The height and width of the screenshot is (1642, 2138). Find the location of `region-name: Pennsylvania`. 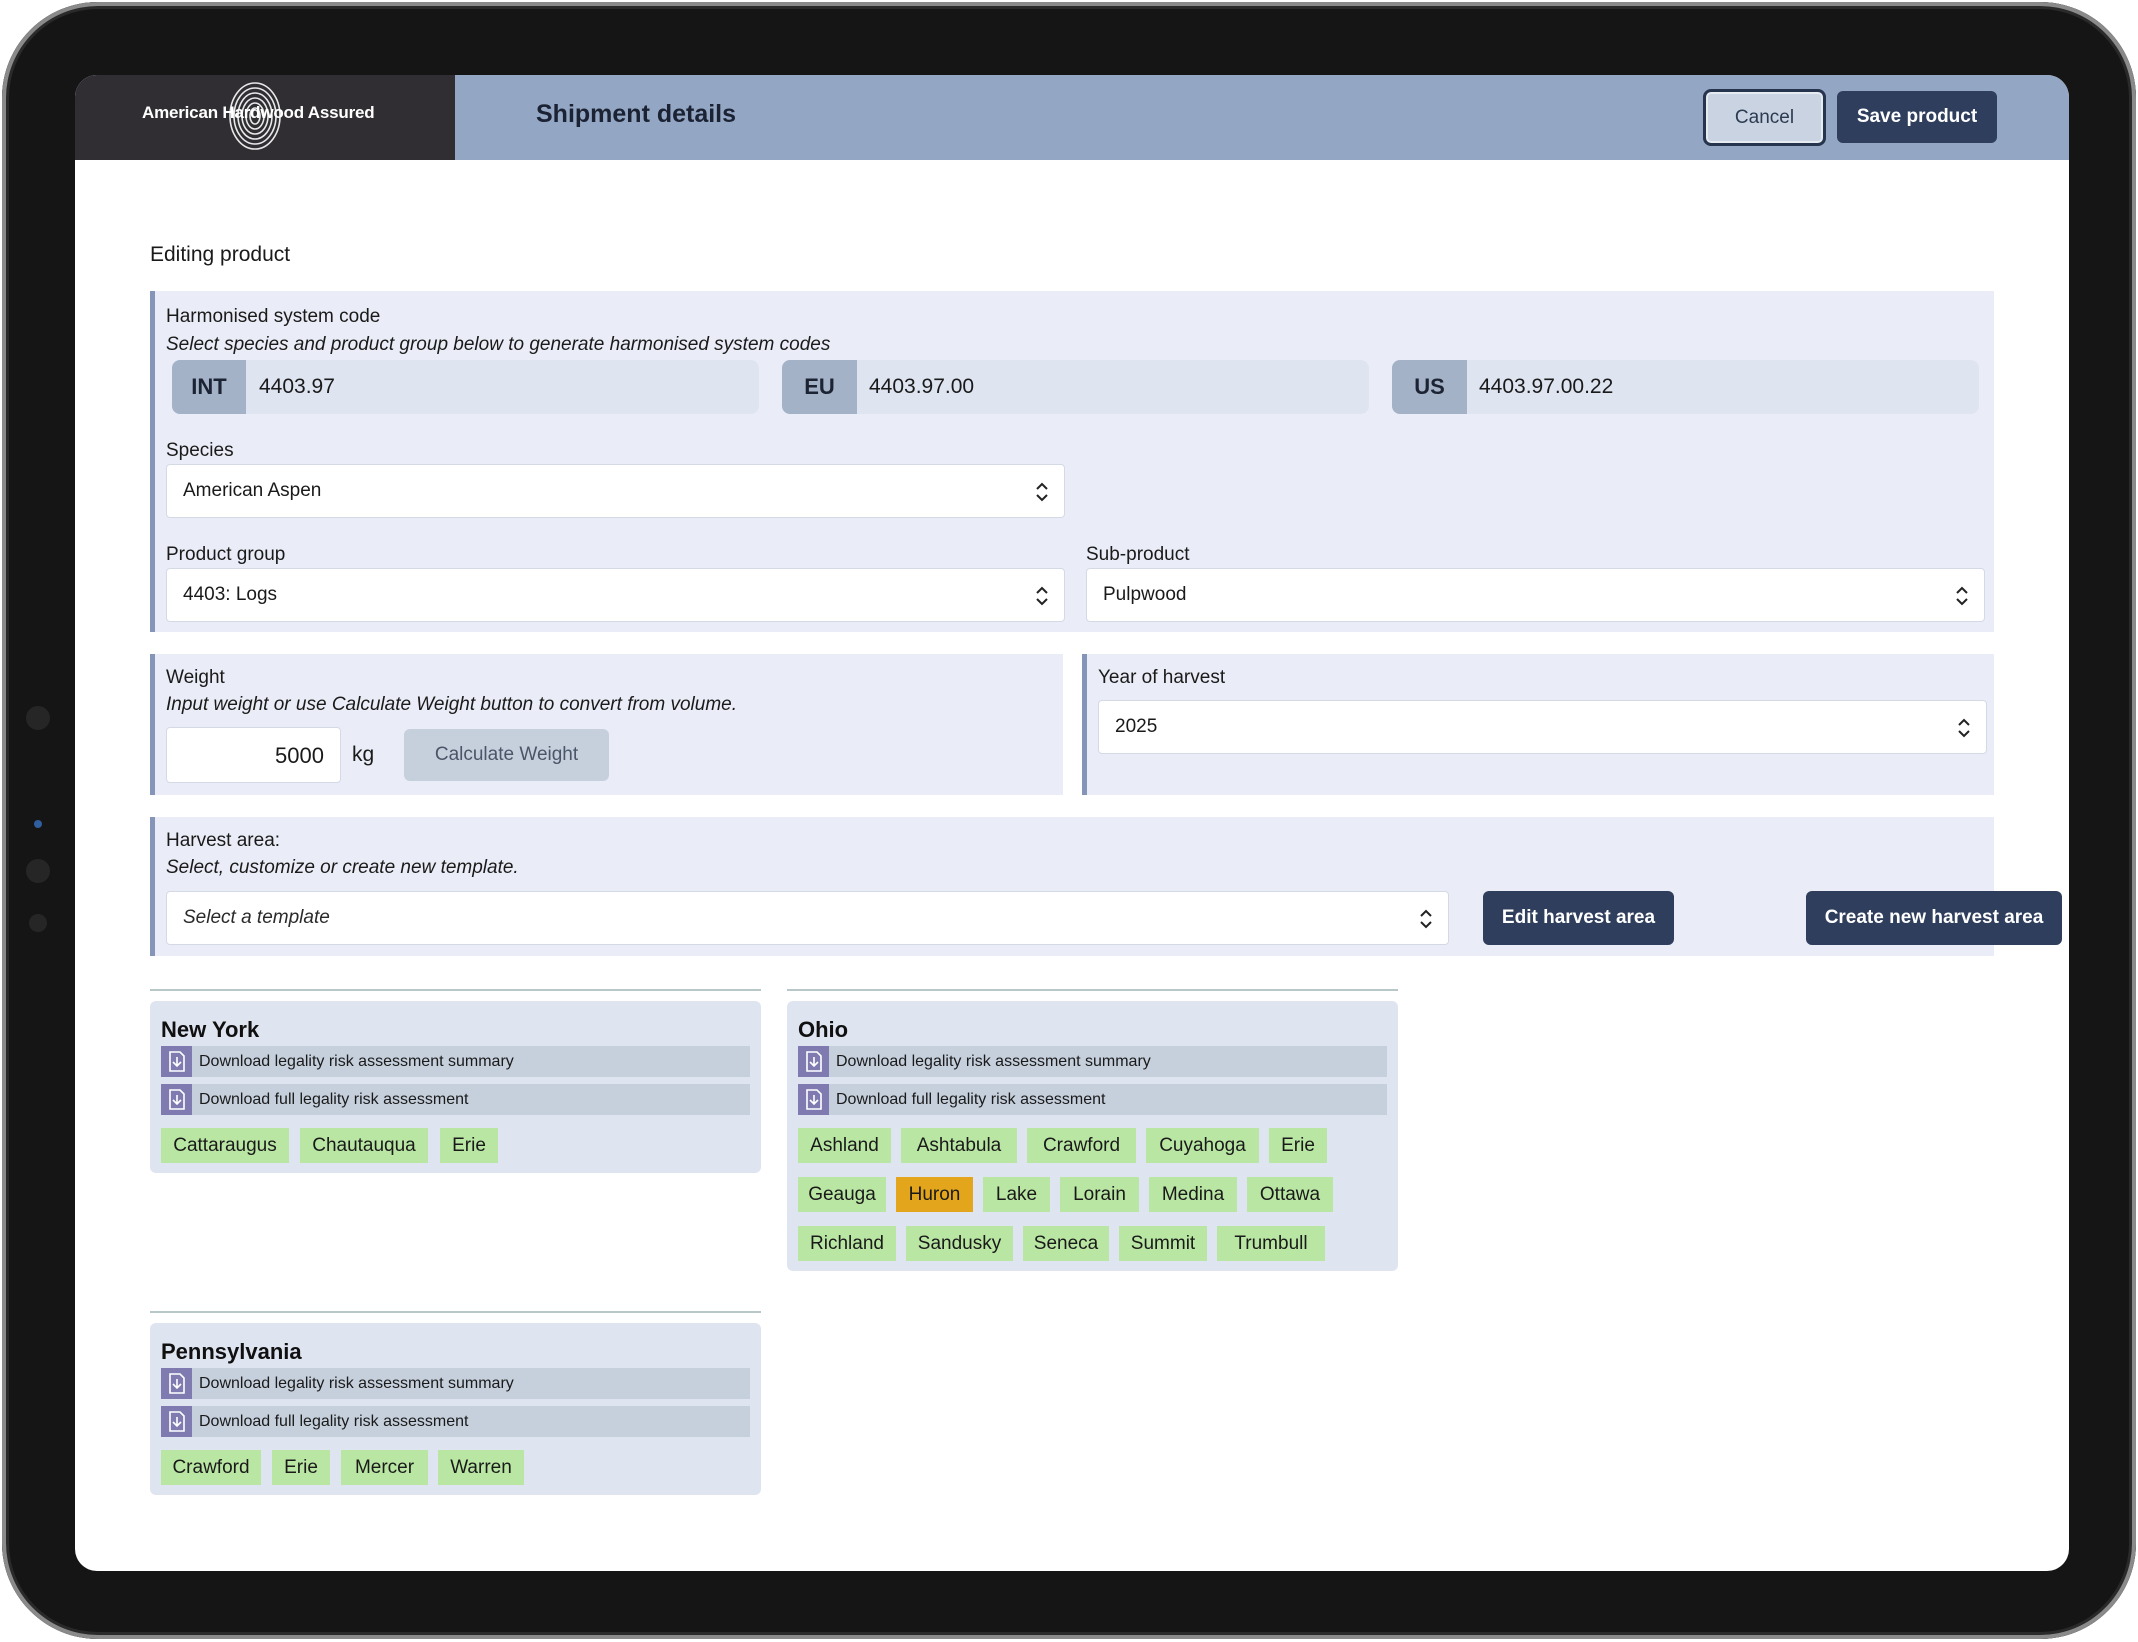

region-name: Pennsylvania is located at coordinates (231, 1351).